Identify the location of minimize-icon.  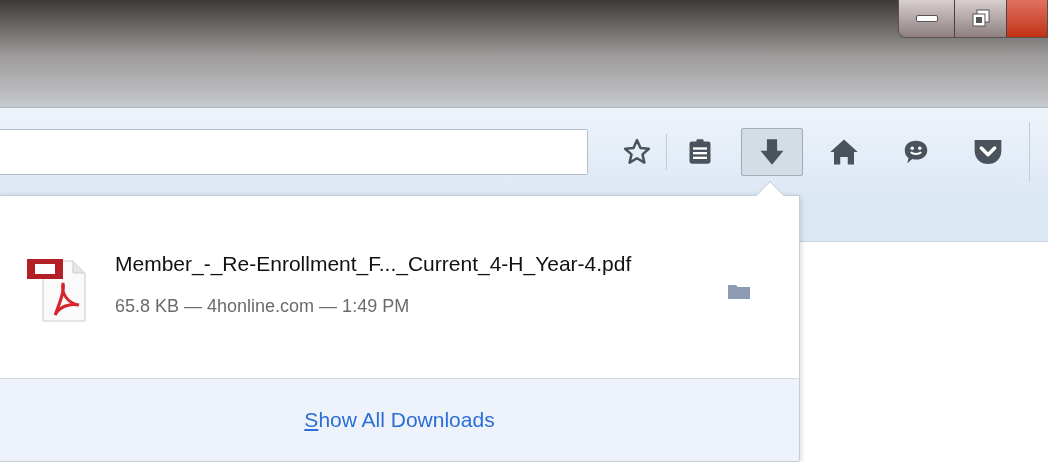
(926, 18).